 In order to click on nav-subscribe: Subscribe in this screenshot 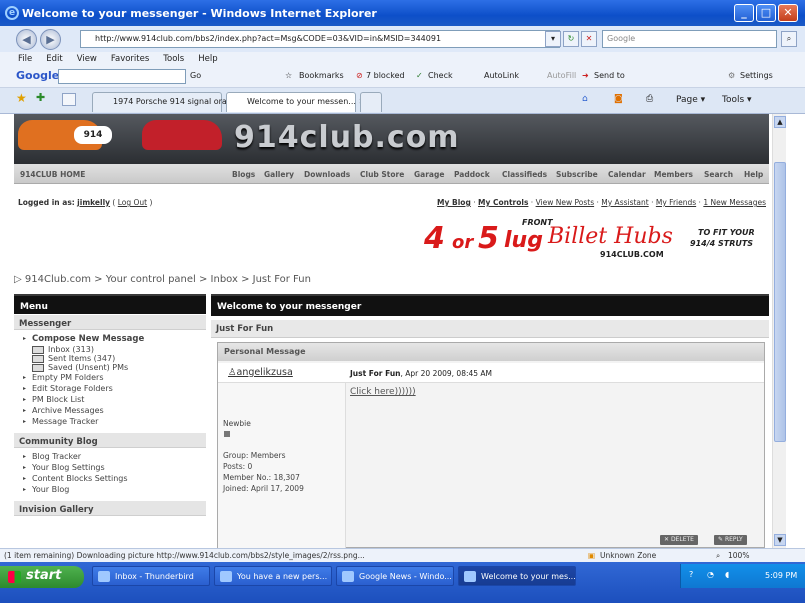, I will do `click(577, 174)`.